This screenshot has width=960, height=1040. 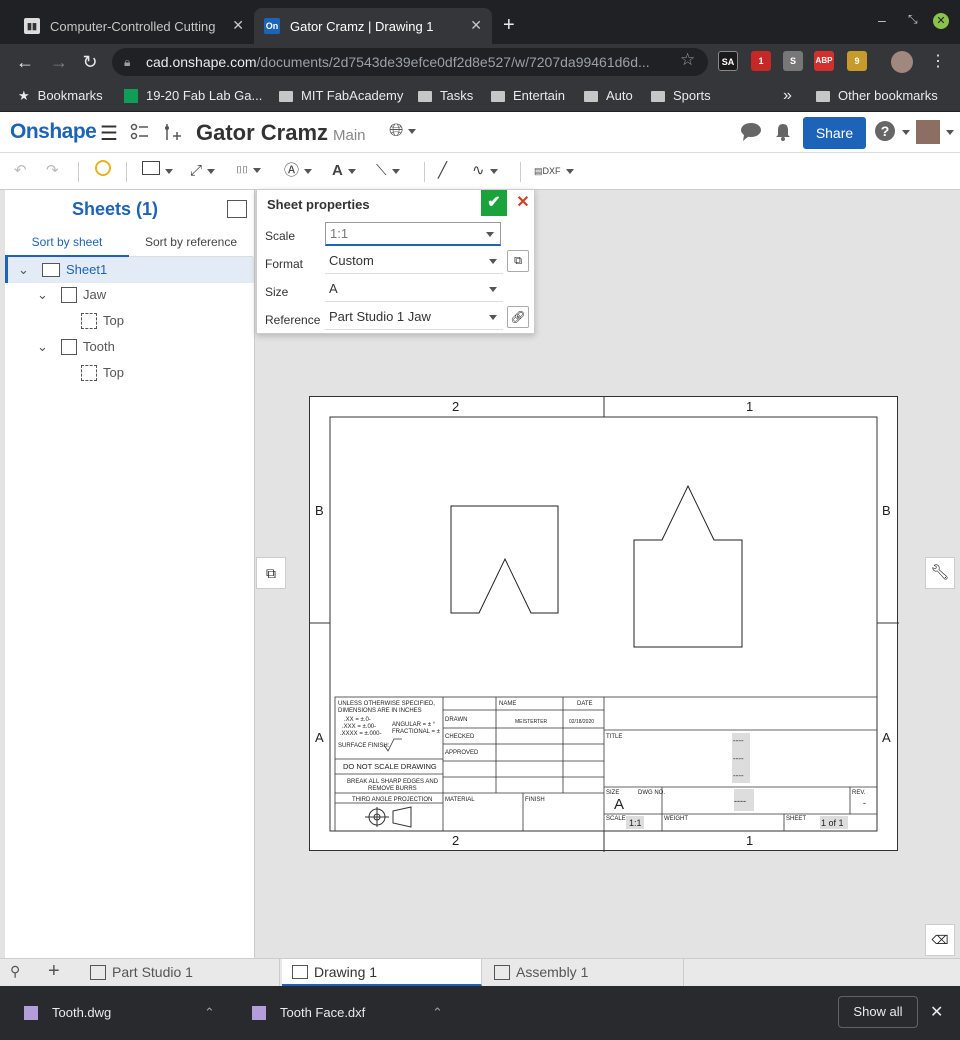 I want to click on star-icon: ☆, so click(x=687, y=60).